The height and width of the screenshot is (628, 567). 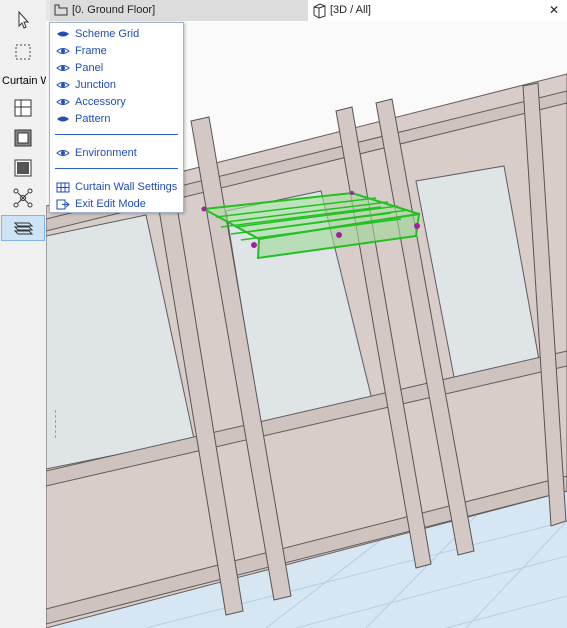 I want to click on edge-marker, so click(x=56, y=424).